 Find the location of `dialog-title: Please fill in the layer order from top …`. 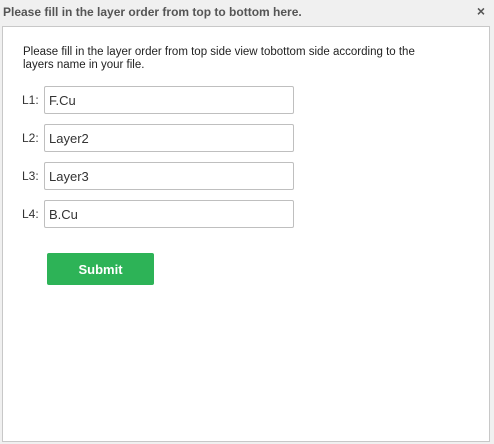

dialog-title: Please fill in the layer order from top … is located at coordinates (152, 12).